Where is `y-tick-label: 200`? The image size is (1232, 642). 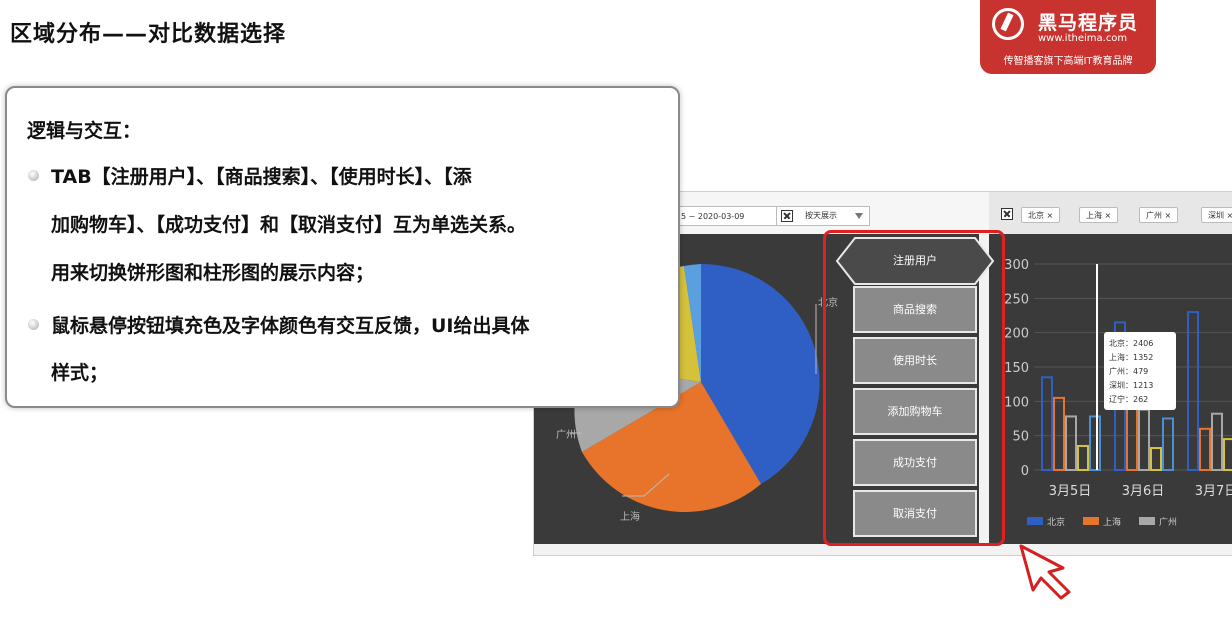 y-tick-label: 200 is located at coordinates (1016, 334).